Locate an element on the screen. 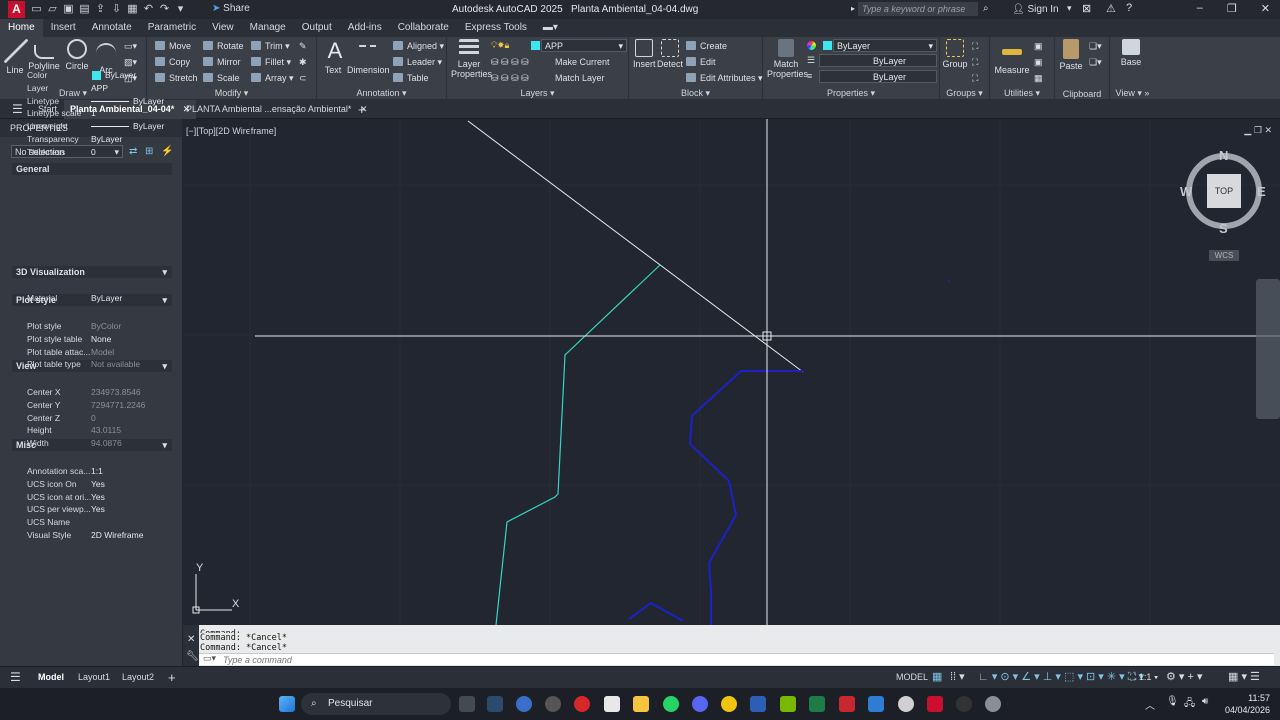 Image resolution: width=1280 pixels, height=720 pixels. search-icon: ⌕ is located at coordinates (986, 8).